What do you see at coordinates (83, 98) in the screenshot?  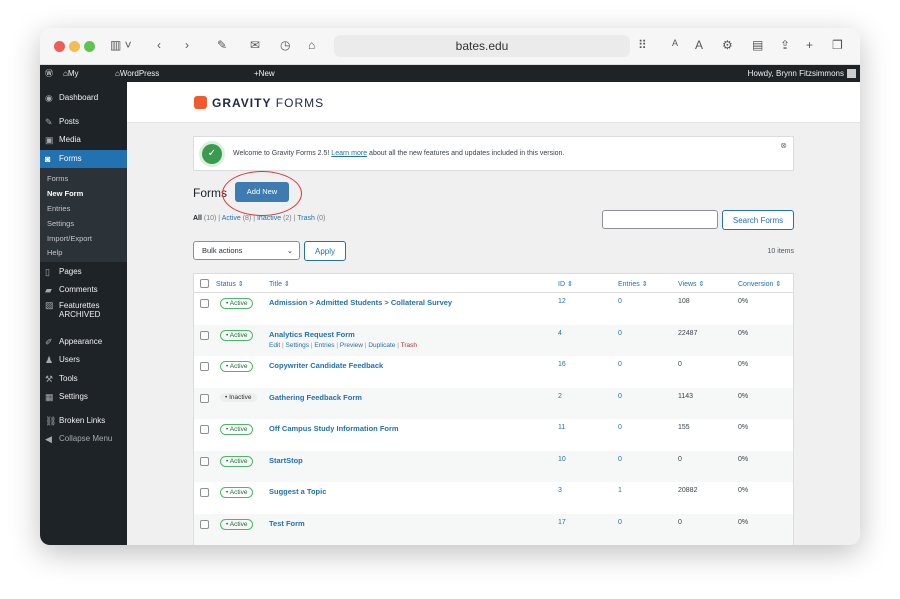 I see `sidebar-item-dashboard: ◉ Dashboard` at bounding box center [83, 98].